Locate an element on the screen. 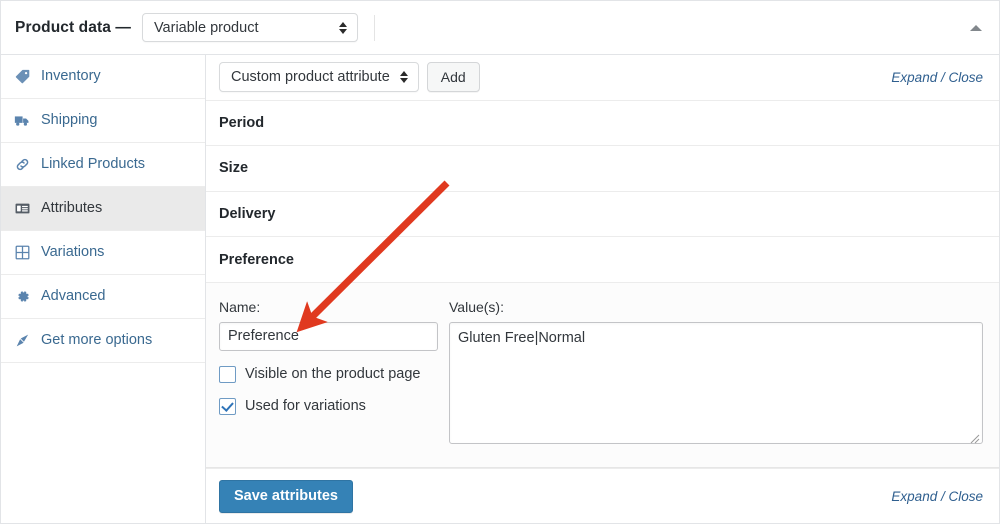  sidebar-item-attributes: Attributes is located at coordinates (103, 209).